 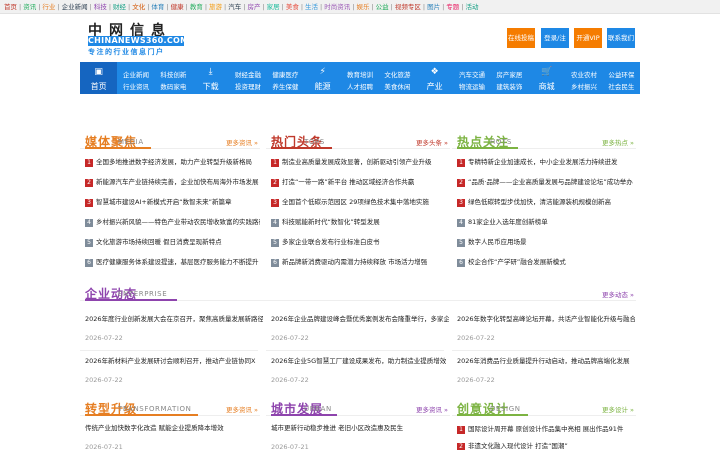 I want to click on more-link: 更多热点 », so click(x=618, y=142).